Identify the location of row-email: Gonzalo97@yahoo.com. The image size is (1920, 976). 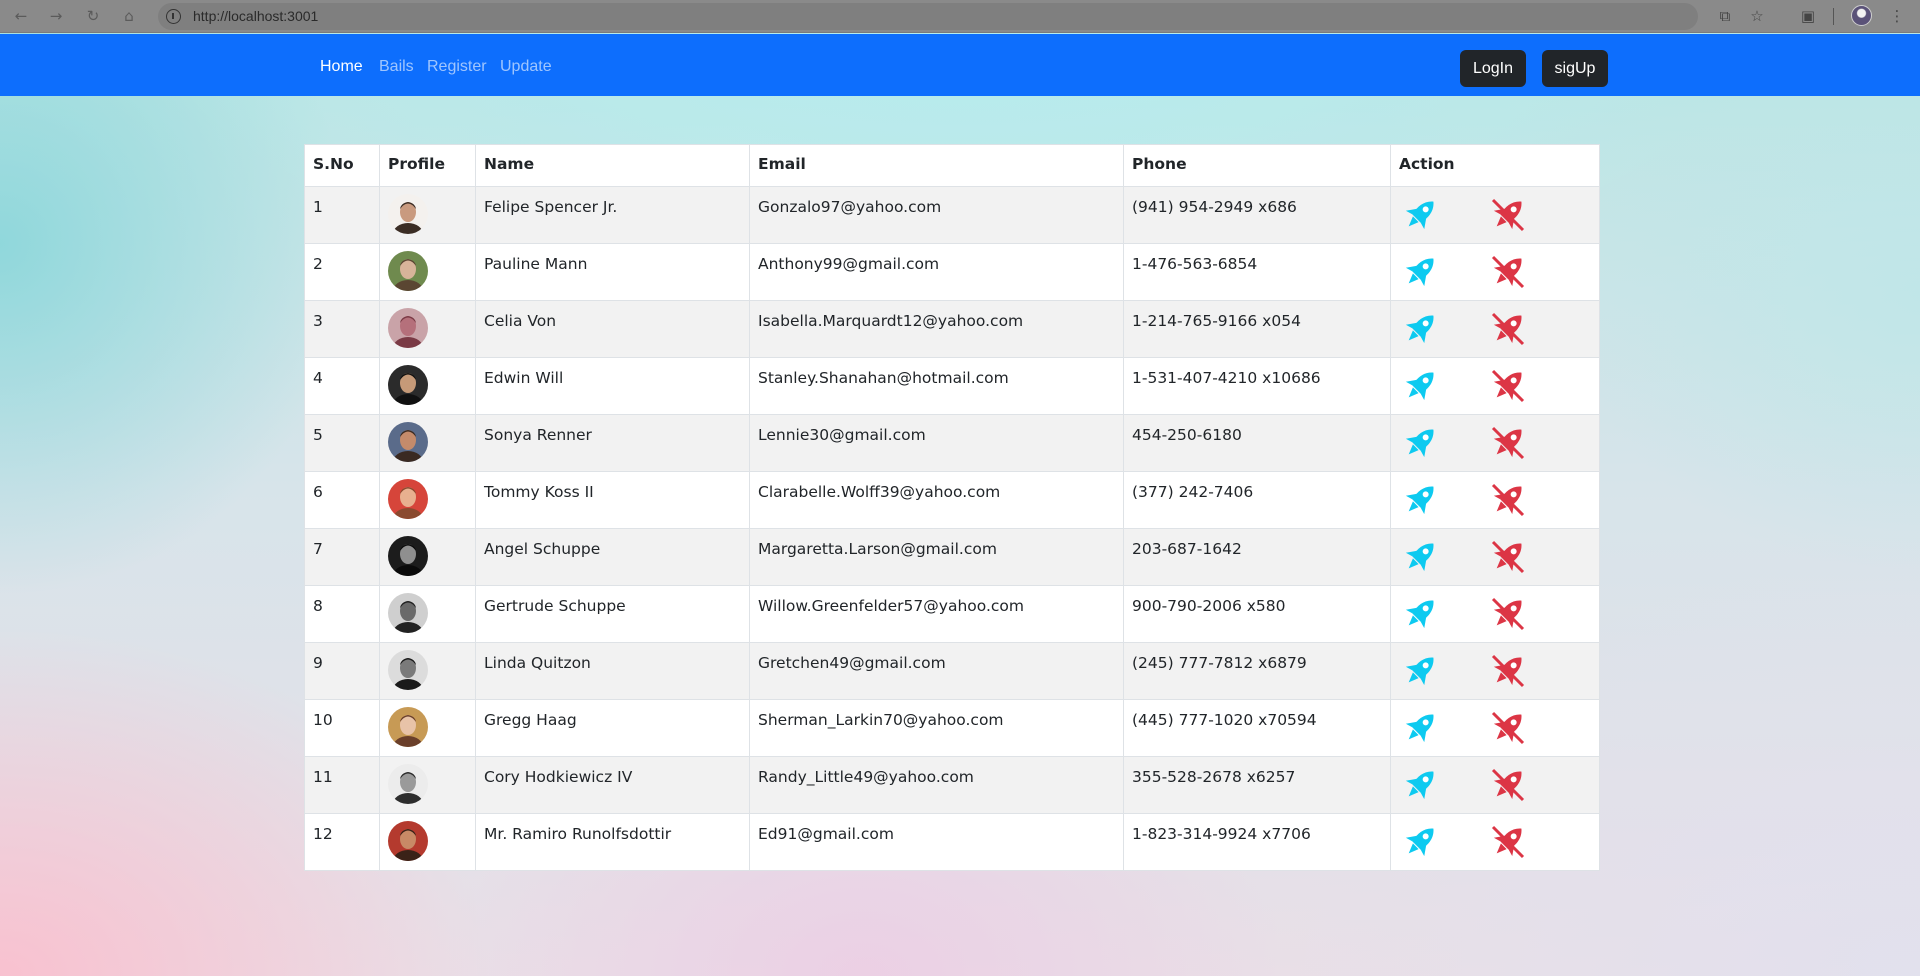
(936, 215).